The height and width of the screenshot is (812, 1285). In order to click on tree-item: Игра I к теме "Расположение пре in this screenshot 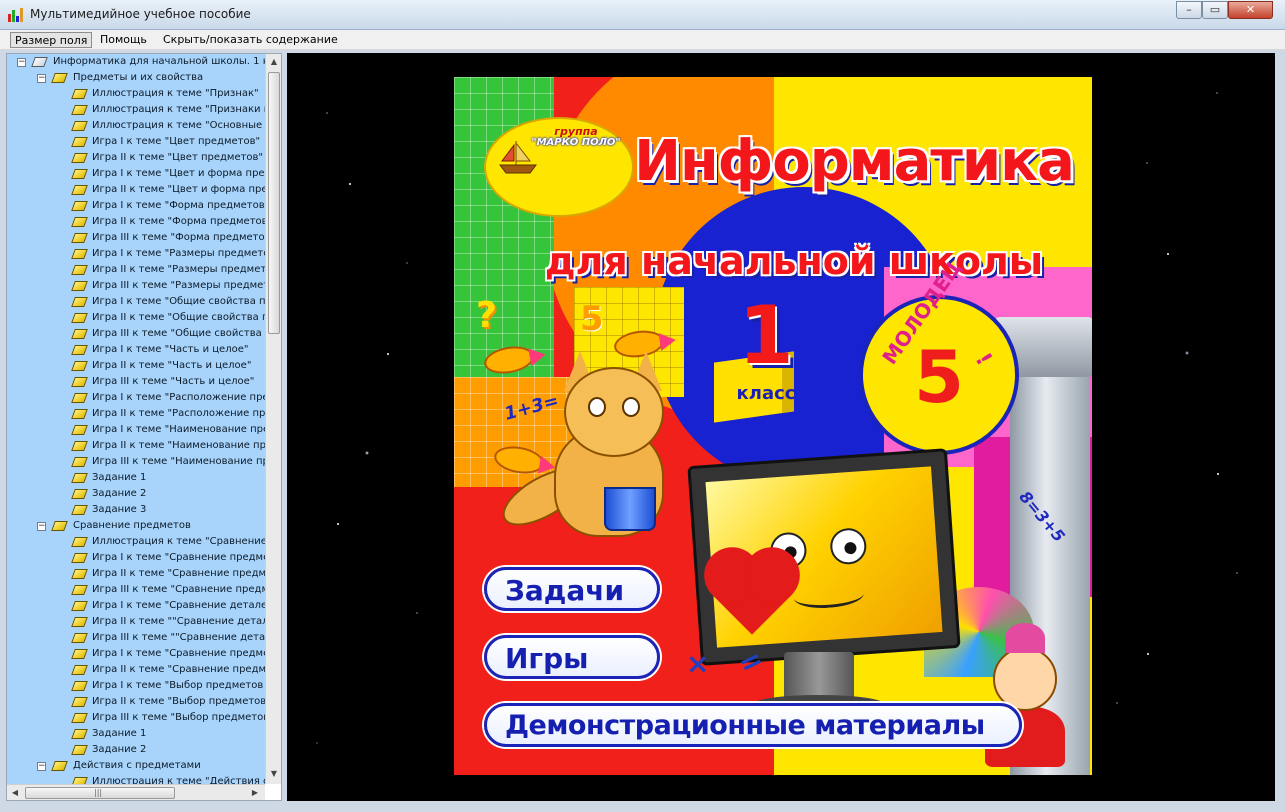, I will do `click(136, 398)`.